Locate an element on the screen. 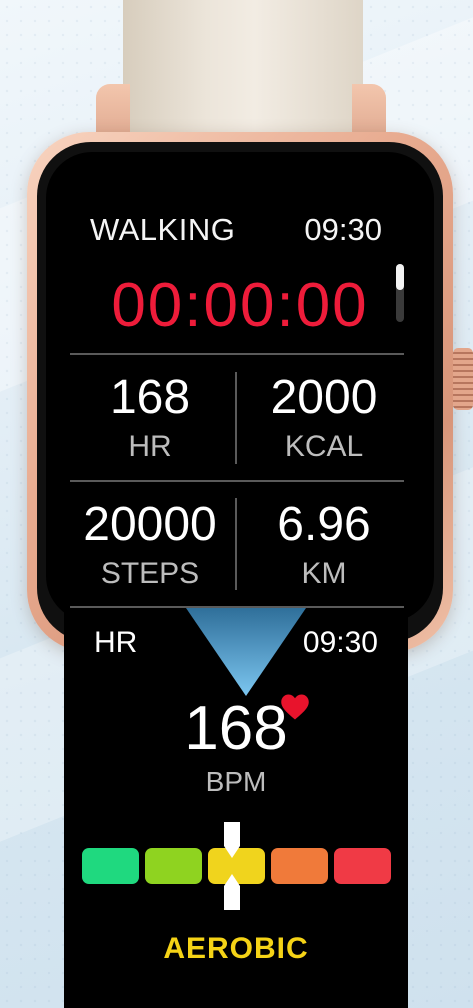  stat-unit: KM is located at coordinates (324, 573).